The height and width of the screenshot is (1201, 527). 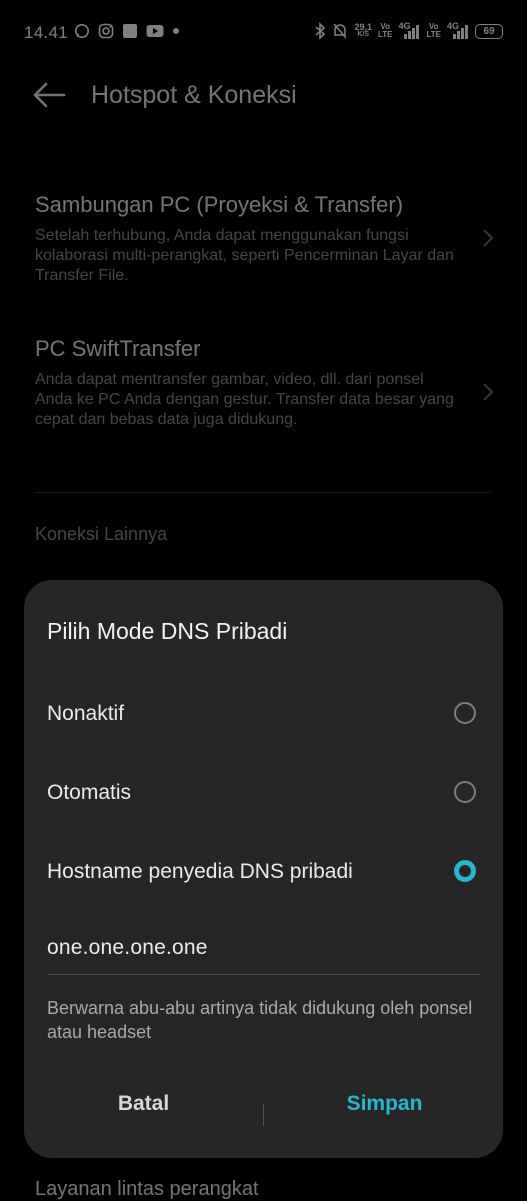 What do you see at coordinates (86, 713) in the screenshot?
I see `option-label: Nonaktif` at bounding box center [86, 713].